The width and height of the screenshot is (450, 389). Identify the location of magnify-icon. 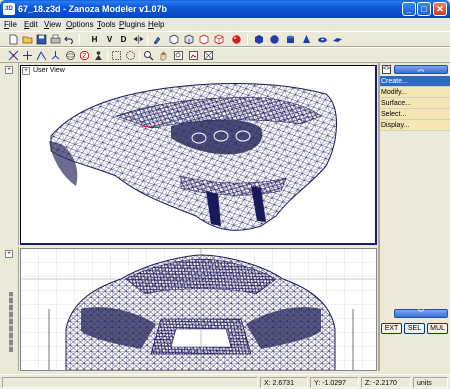
(148, 55).